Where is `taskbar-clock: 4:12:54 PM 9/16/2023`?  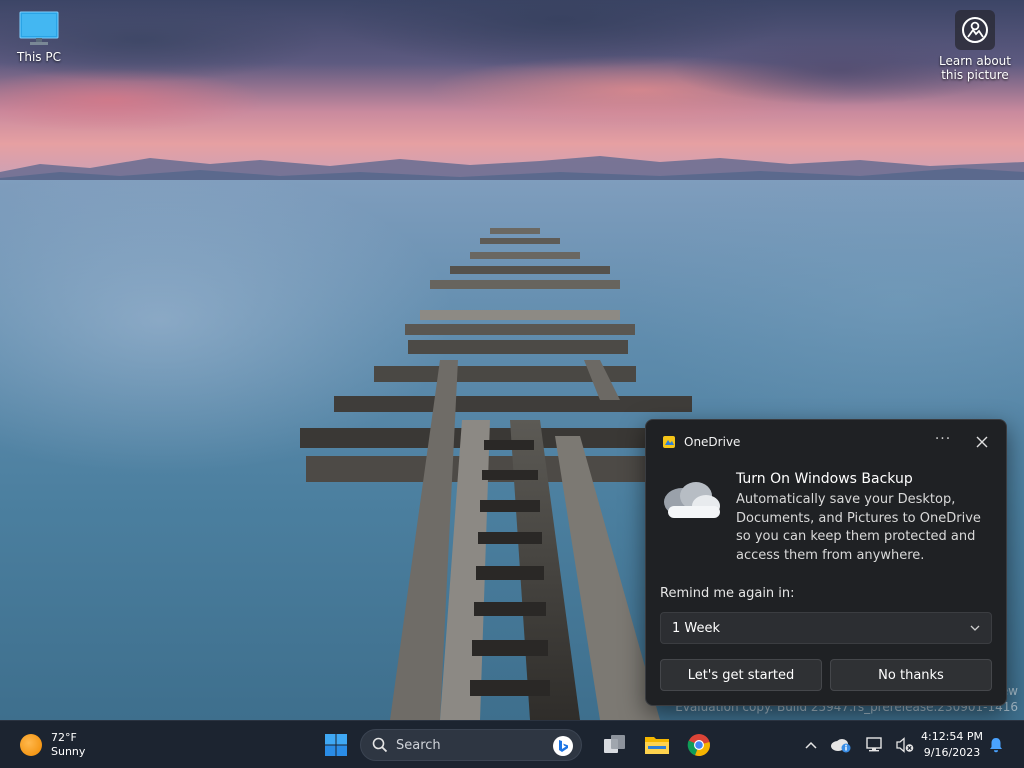
taskbar-clock: 4:12:54 PM 9/16/2023 is located at coordinates (952, 745).